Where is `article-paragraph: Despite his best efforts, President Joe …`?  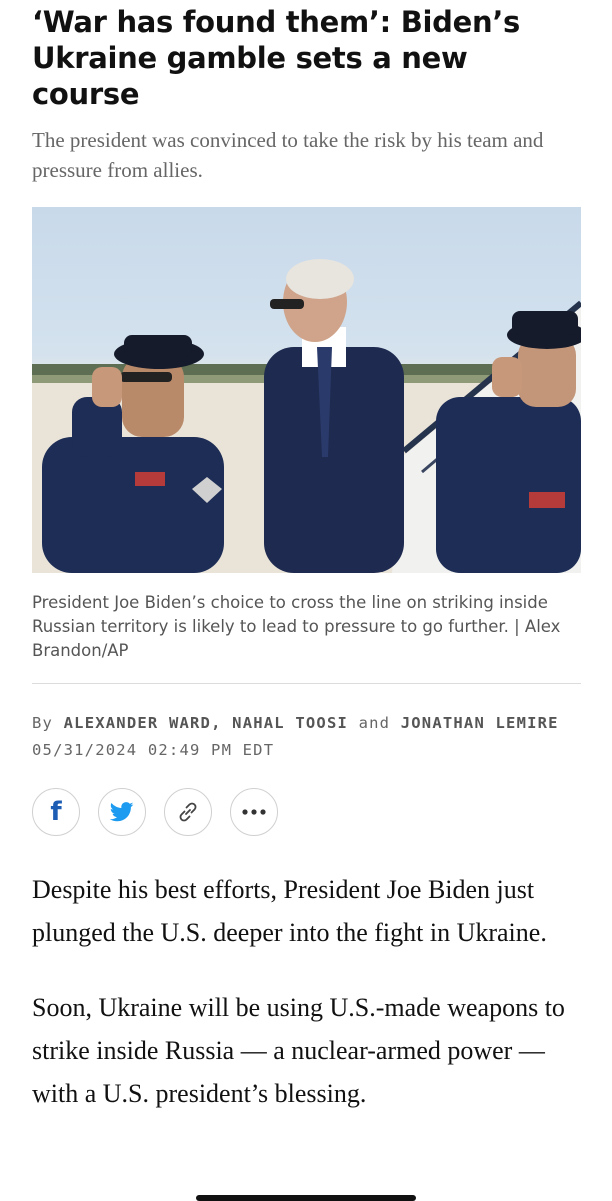
article-paragraph: Despite his best efforts, President Joe … is located at coordinates (289, 911).